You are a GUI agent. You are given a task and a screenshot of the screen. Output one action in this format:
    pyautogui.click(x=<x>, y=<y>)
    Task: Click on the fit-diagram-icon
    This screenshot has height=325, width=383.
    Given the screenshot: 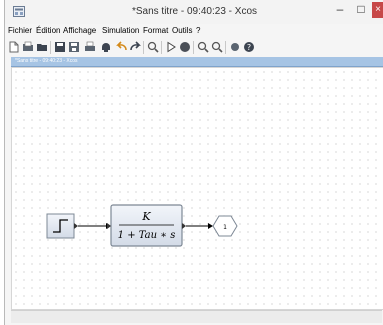 What is the action you would take?
    pyautogui.click(x=153, y=47)
    